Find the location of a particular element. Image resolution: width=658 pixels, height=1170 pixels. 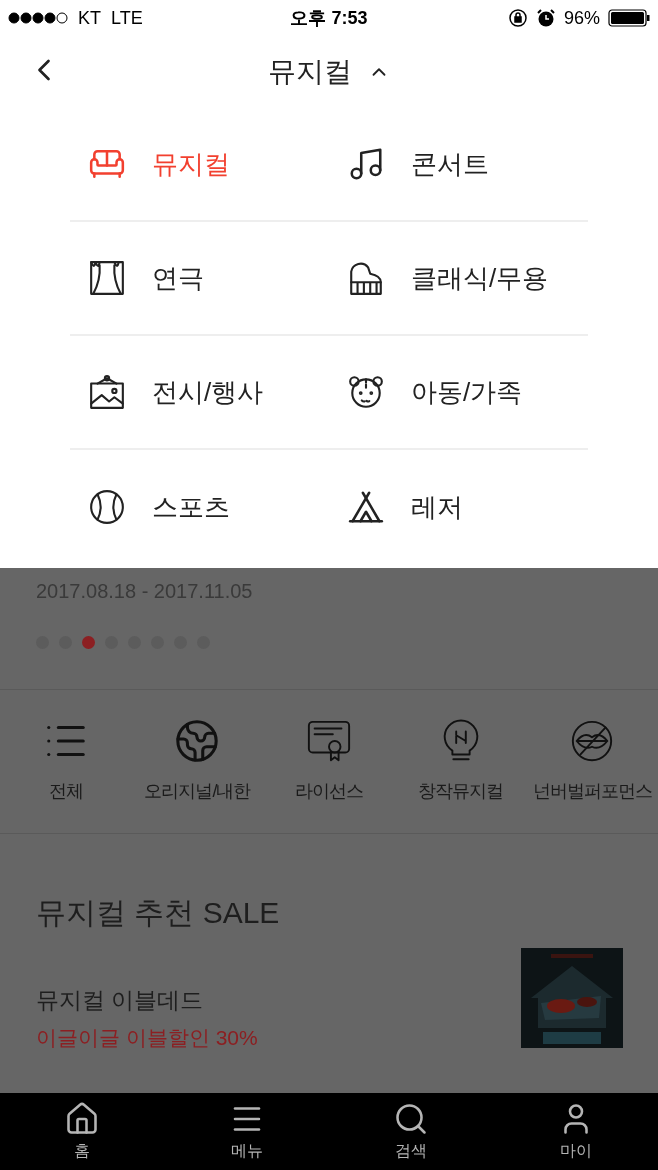

tab-bar-item: 검색 is located at coordinates (411, 1131).